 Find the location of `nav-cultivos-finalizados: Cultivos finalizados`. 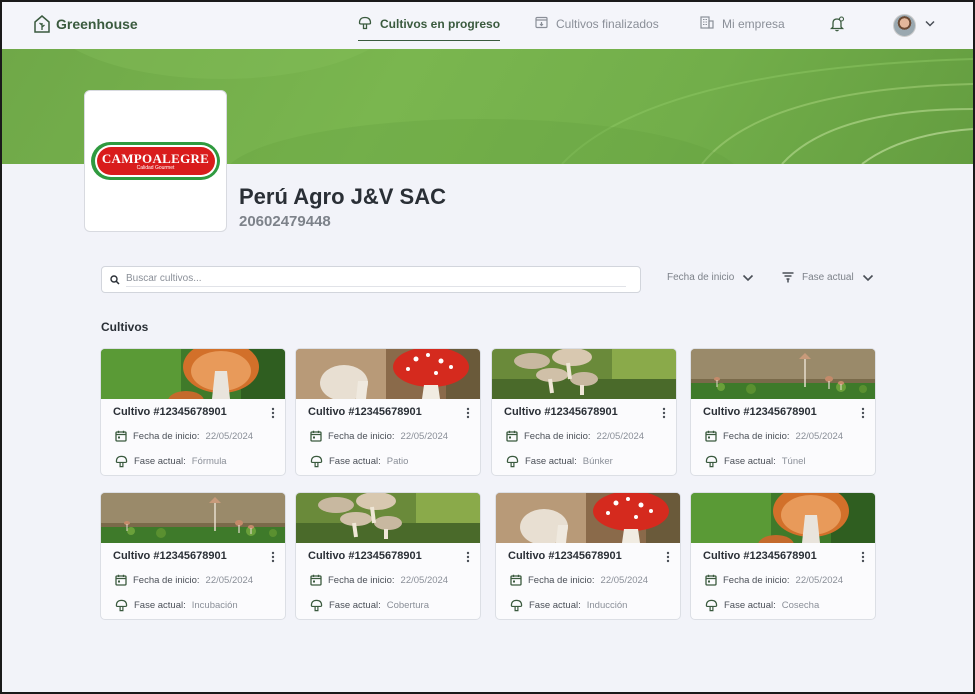

nav-cultivos-finalizados: Cultivos finalizados is located at coordinates (597, 28).